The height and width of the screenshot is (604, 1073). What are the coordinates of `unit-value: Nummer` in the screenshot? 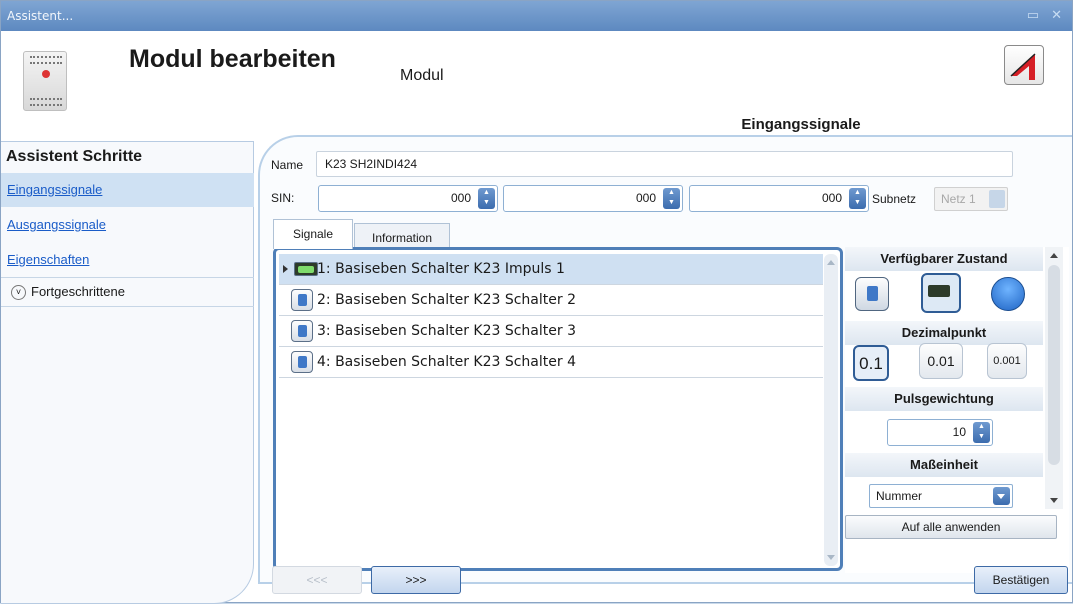 It's located at (899, 496).